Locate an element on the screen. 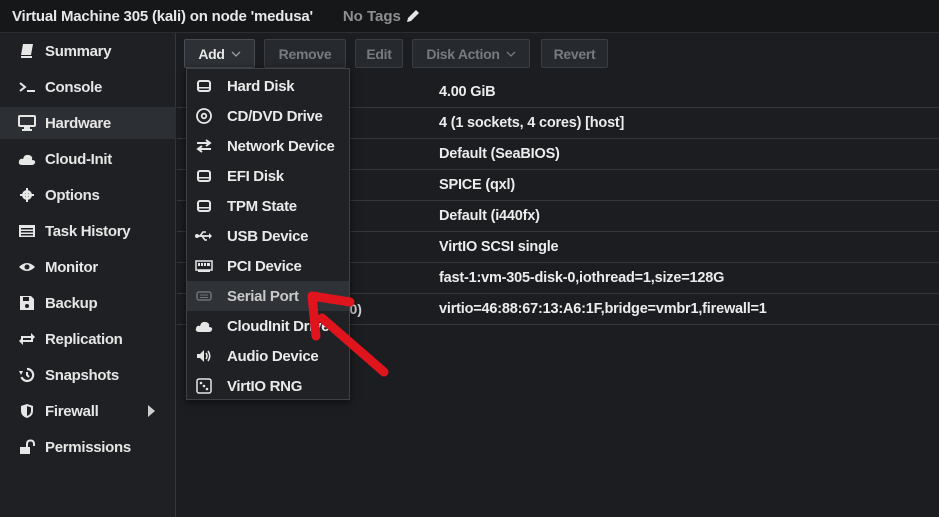  sidebar-item-cloud-init: Cloud-Init is located at coordinates (88, 159).